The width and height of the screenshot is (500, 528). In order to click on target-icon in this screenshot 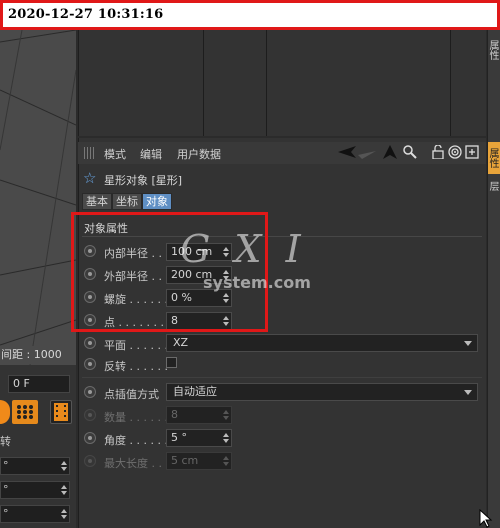, I will do `click(455, 153)`.